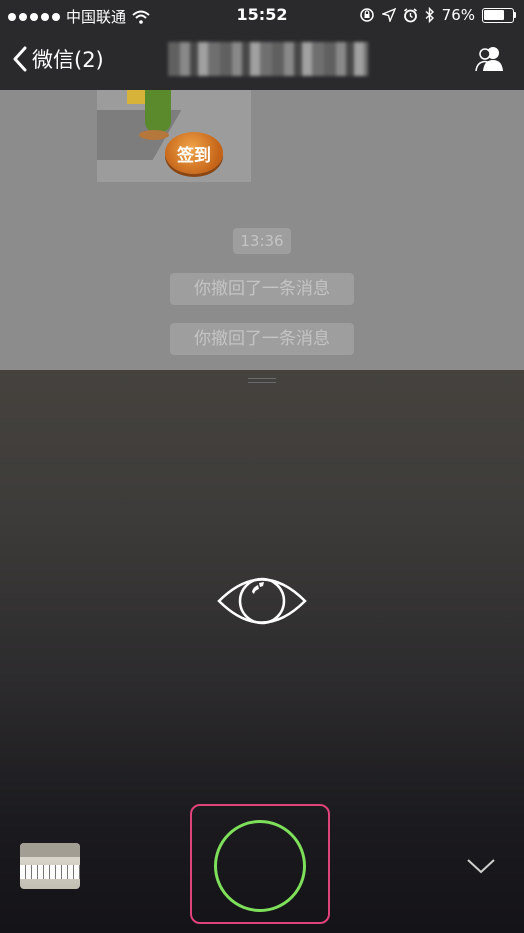 This screenshot has height=933, width=524. Describe the element at coordinates (262, 601) in the screenshot. I see `eye-icon` at that location.